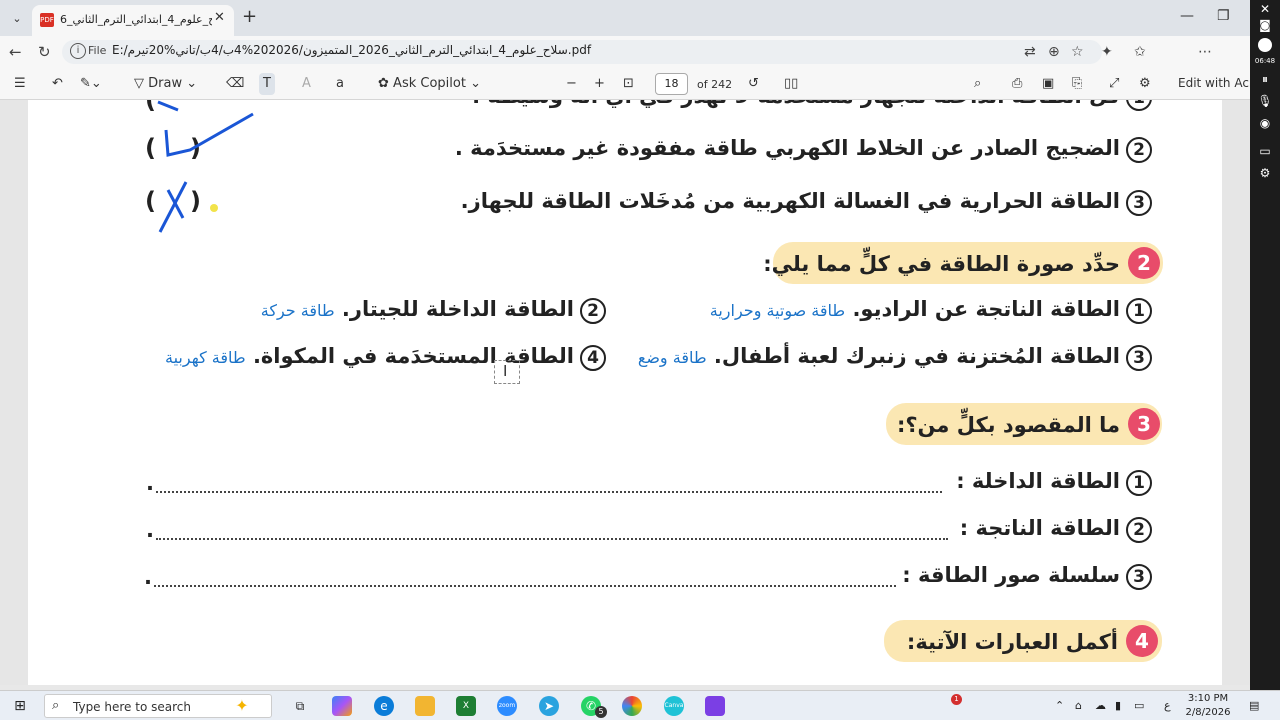 The height and width of the screenshot is (720, 1280). I want to click on save-as-icon: ⎘, so click(1077, 83).